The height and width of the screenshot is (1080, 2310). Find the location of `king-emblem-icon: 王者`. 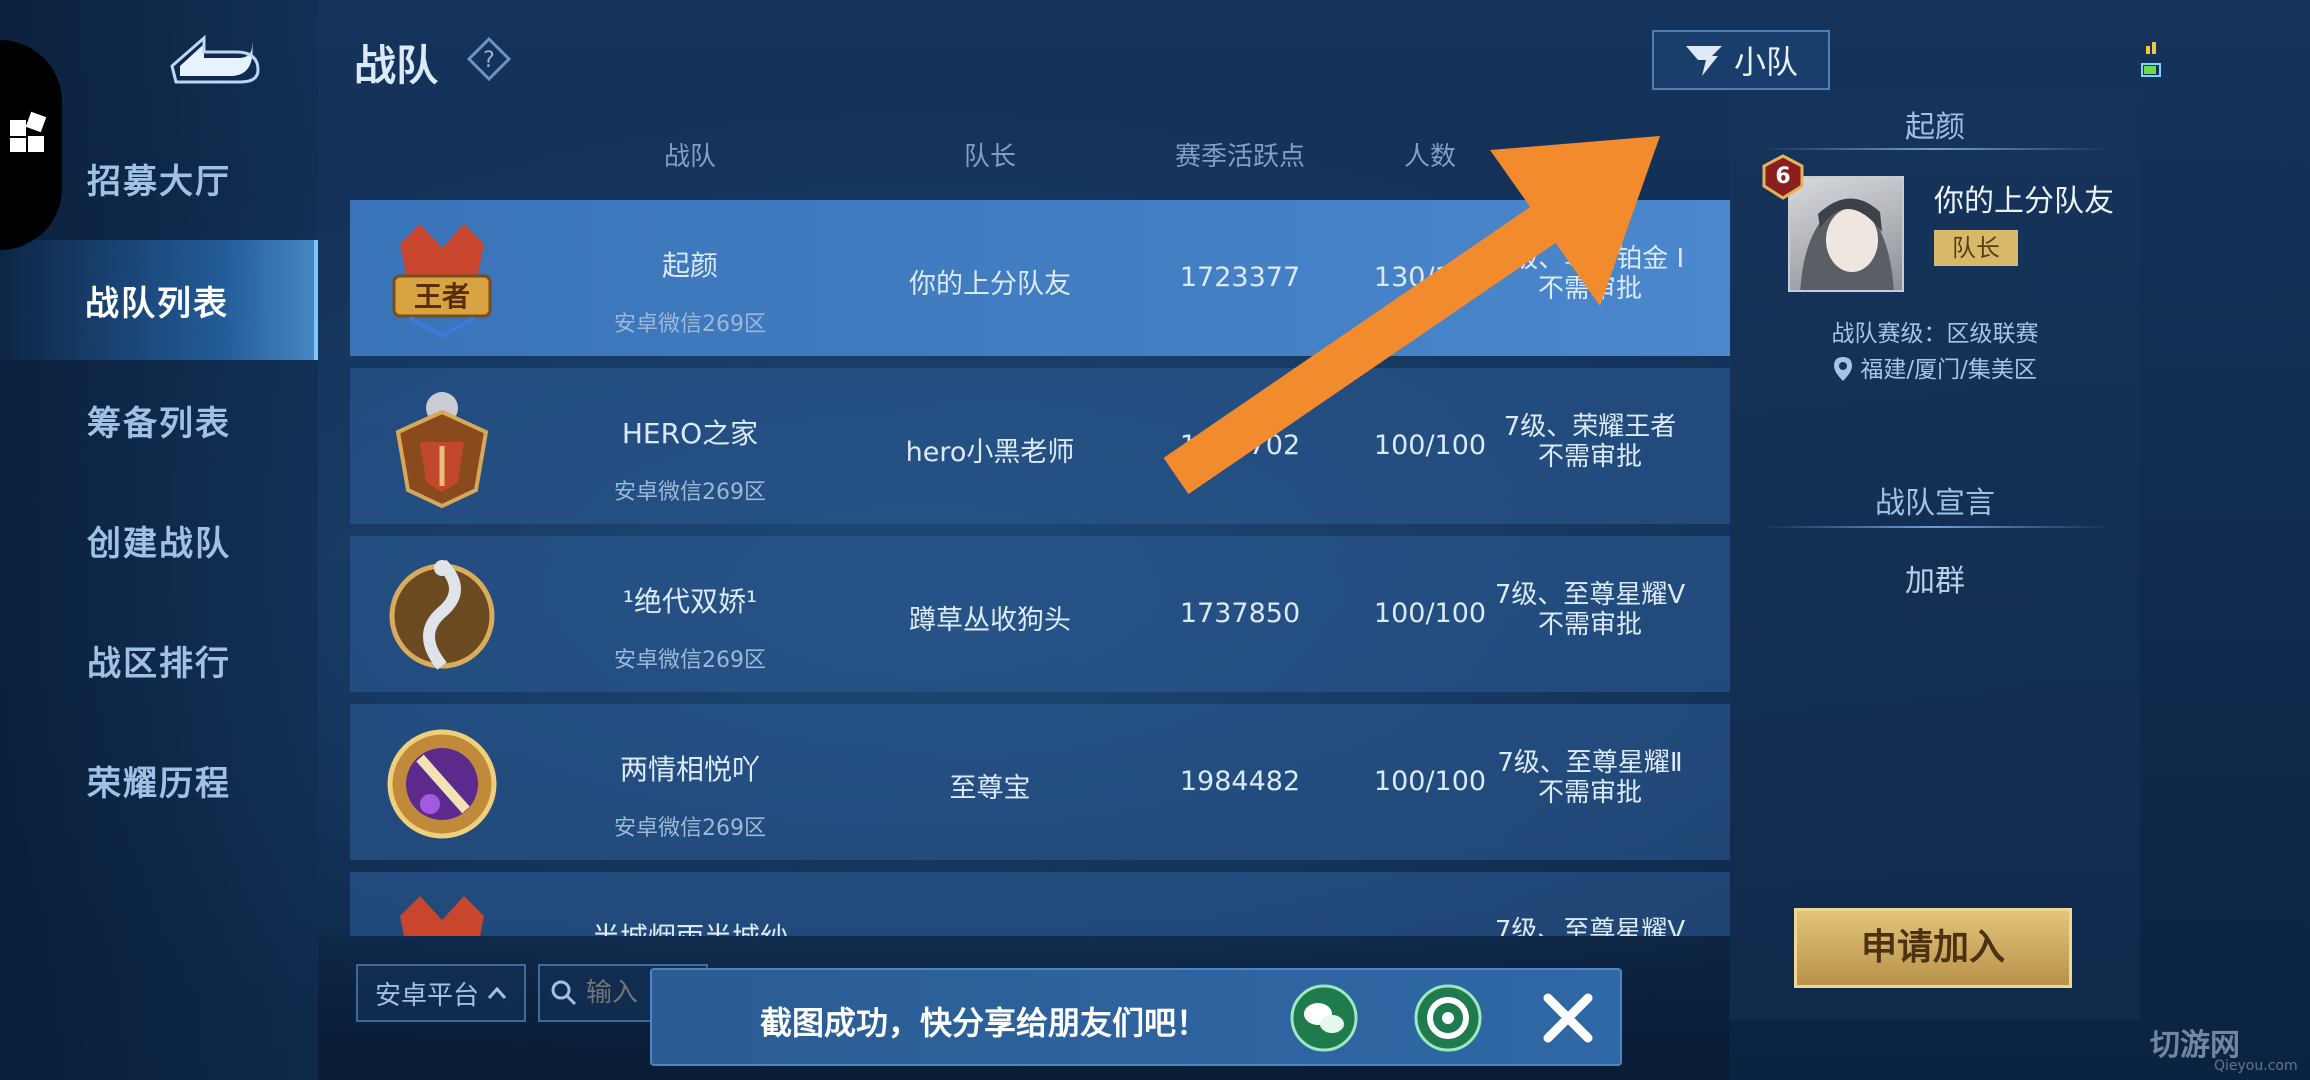

king-emblem-icon: 王者 is located at coordinates (442, 281).